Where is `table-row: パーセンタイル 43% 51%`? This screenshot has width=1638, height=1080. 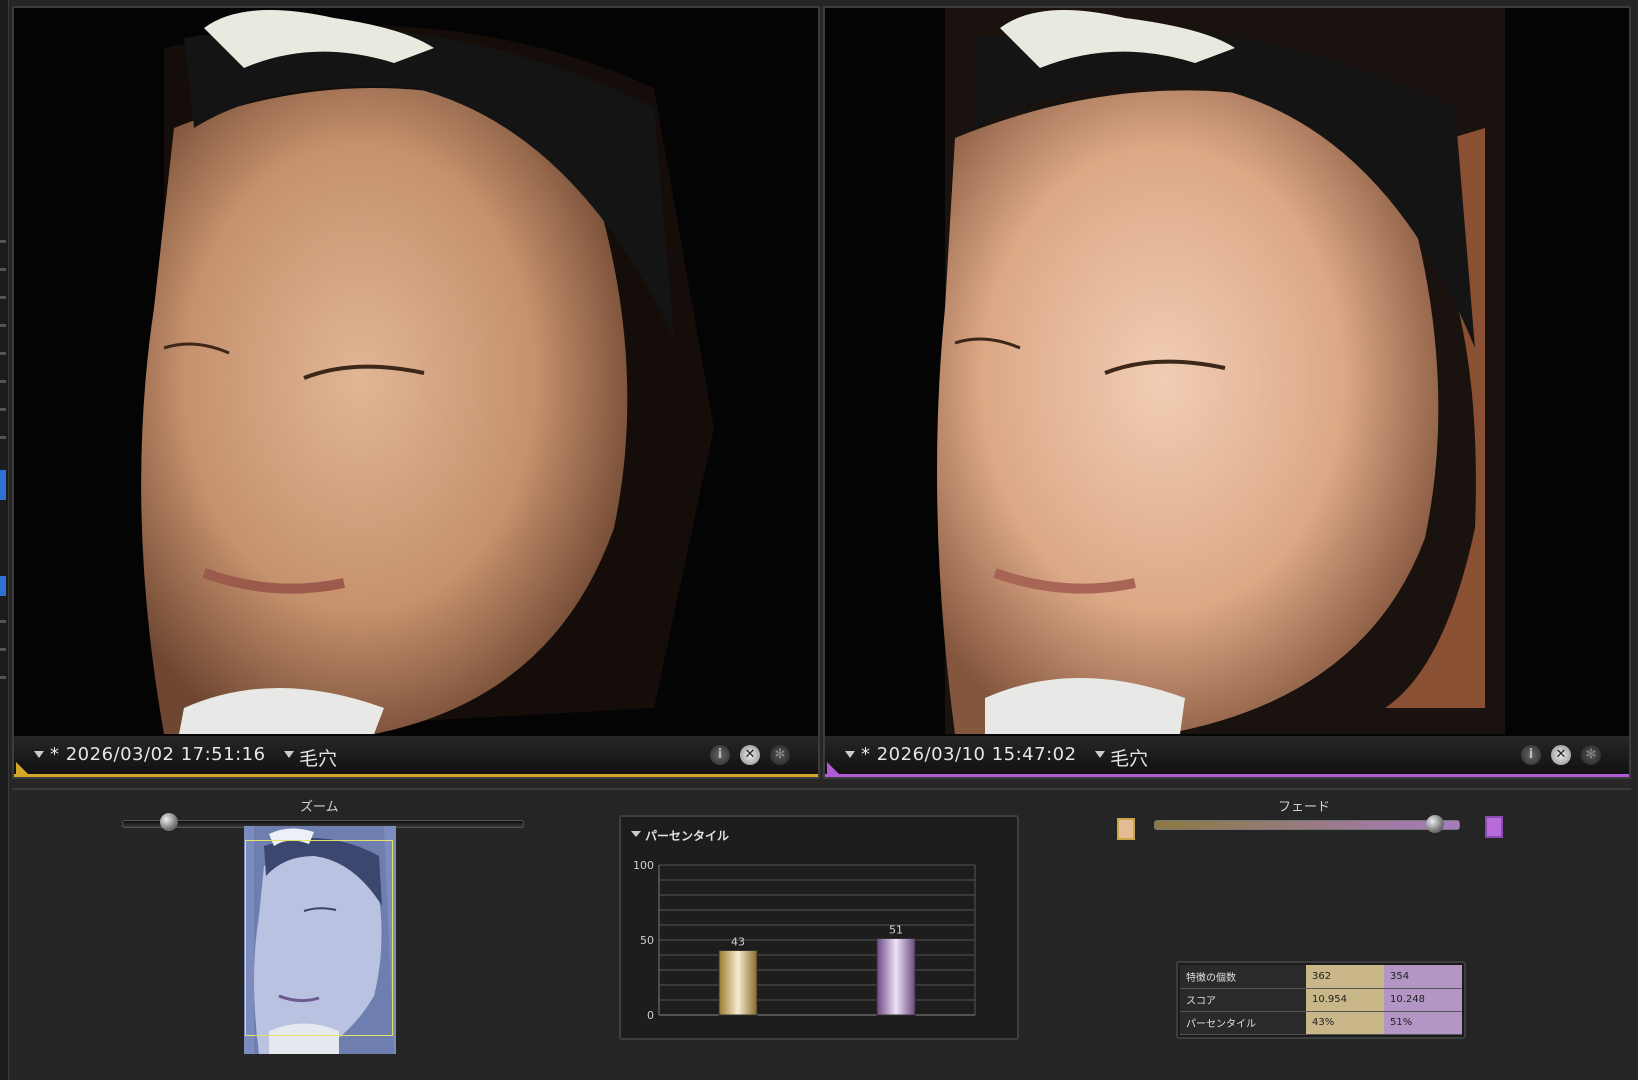 table-row: パーセンタイル 43% 51% is located at coordinates (1321, 1023).